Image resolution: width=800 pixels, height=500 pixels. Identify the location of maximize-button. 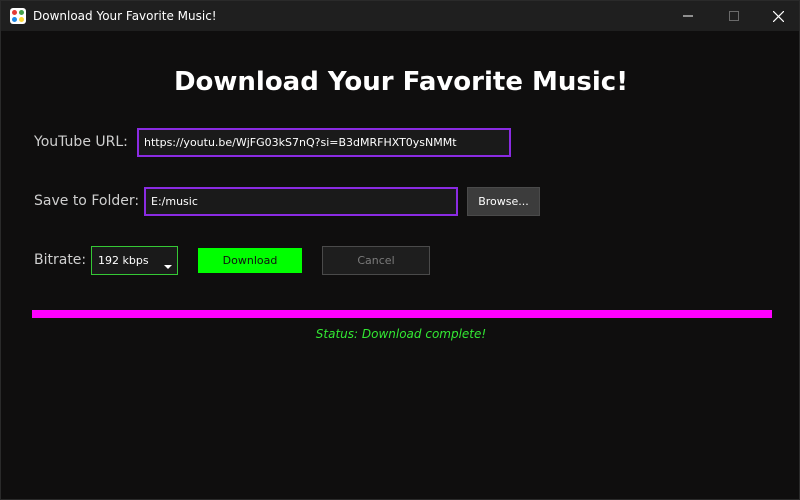
(734, 16).